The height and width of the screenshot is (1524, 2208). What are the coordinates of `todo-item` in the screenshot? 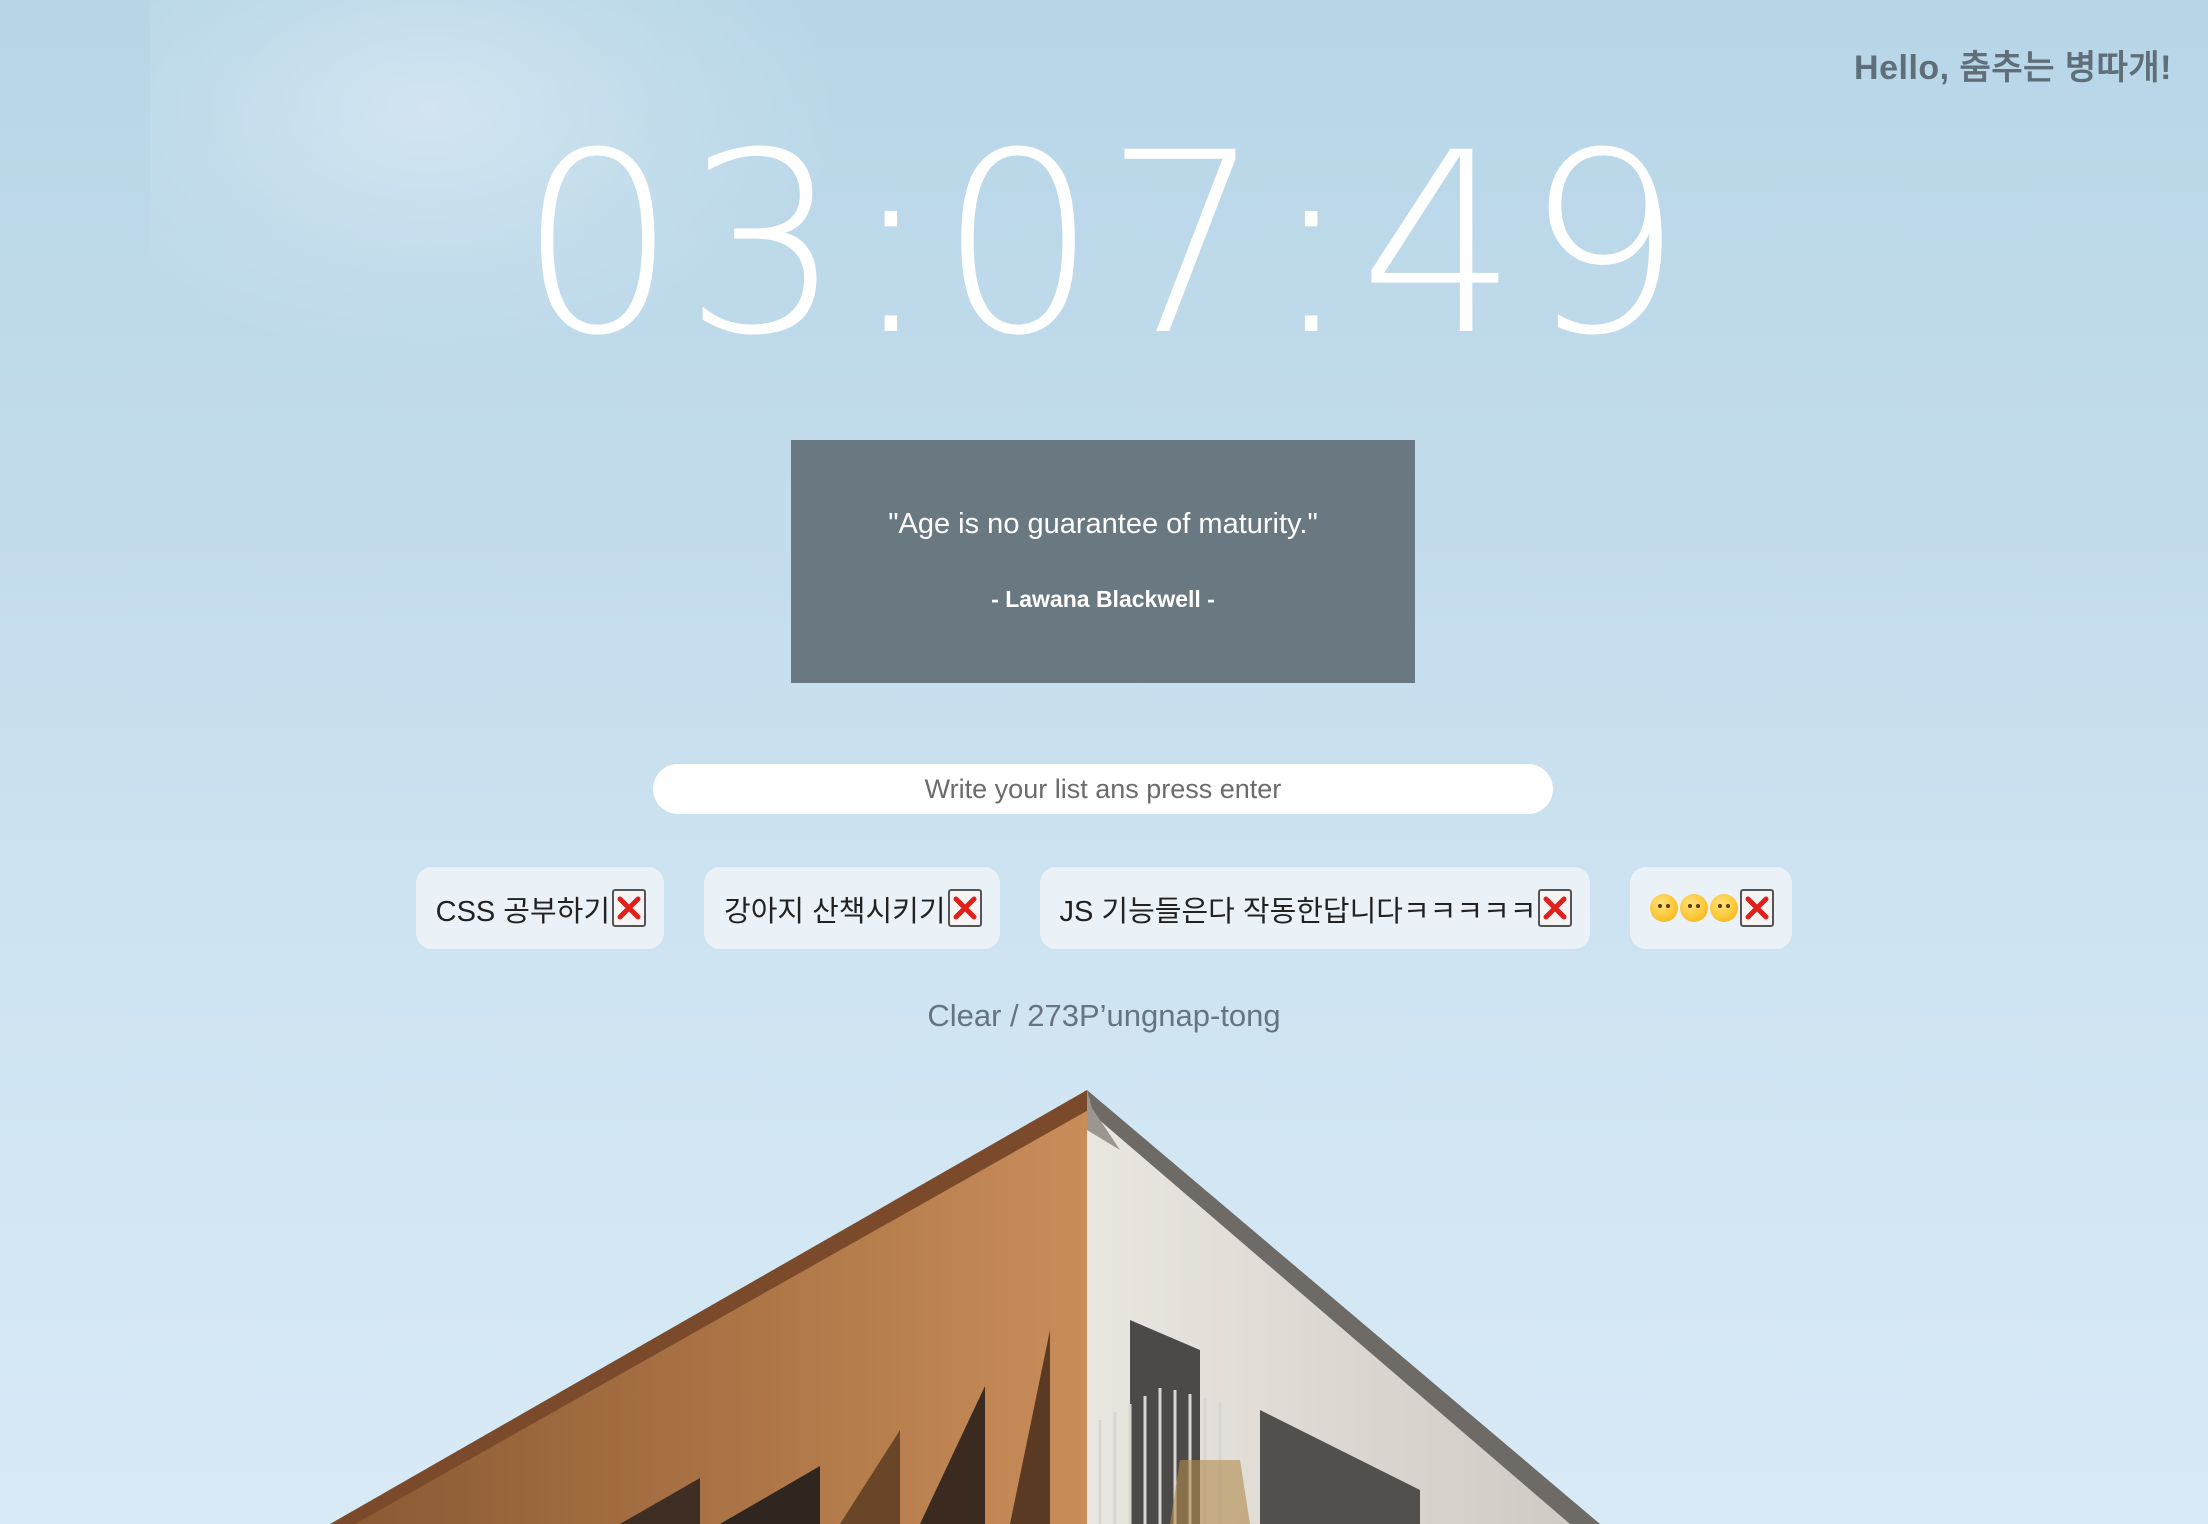 It's located at (1711, 908).